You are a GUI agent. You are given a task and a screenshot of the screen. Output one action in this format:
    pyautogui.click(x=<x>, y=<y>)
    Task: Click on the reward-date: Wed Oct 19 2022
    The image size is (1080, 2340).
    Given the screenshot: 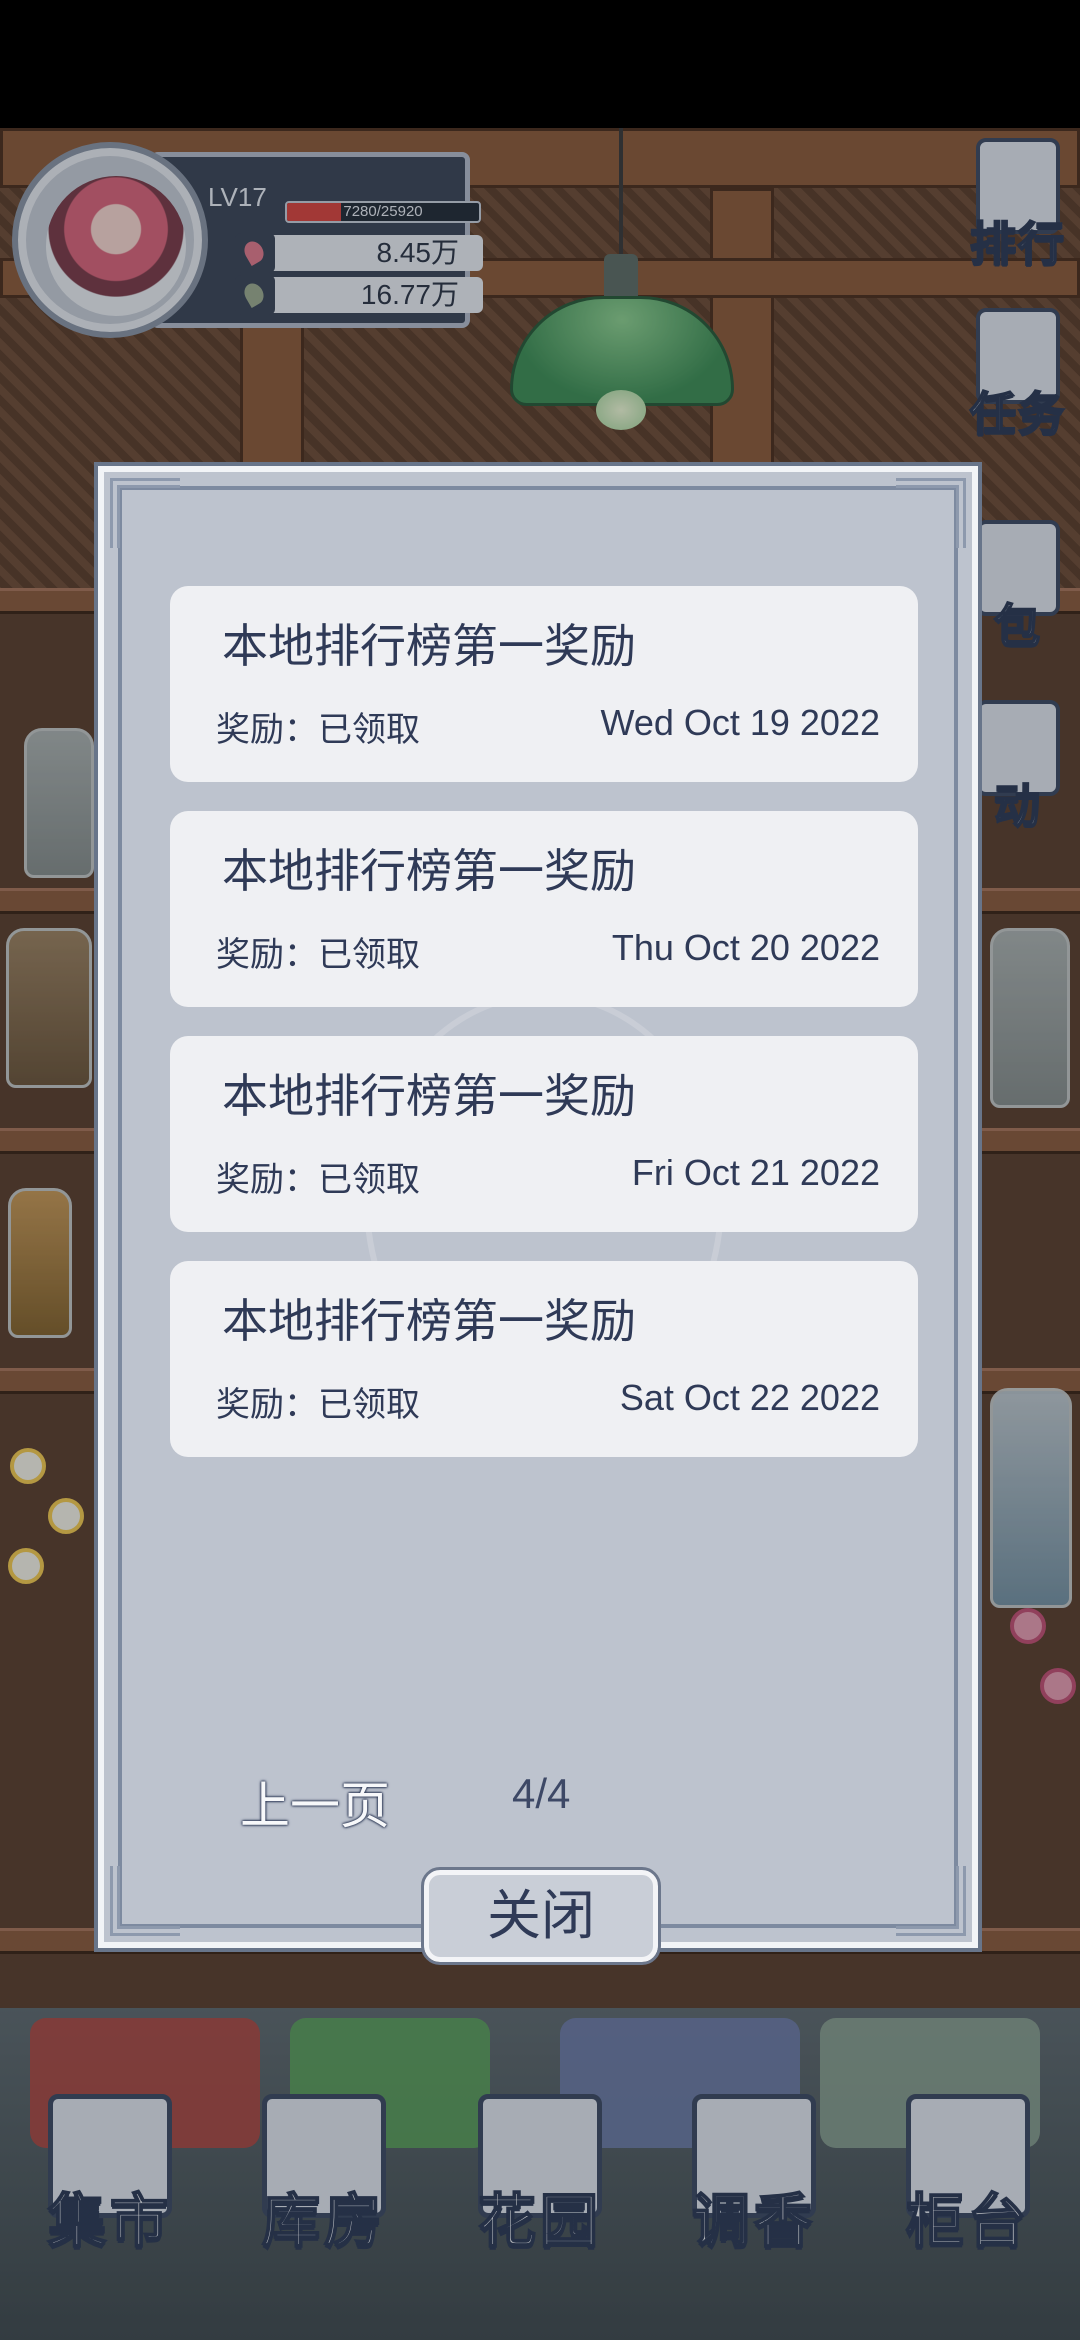 What is the action you would take?
    pyautogui.click(x=740, y=722)
    